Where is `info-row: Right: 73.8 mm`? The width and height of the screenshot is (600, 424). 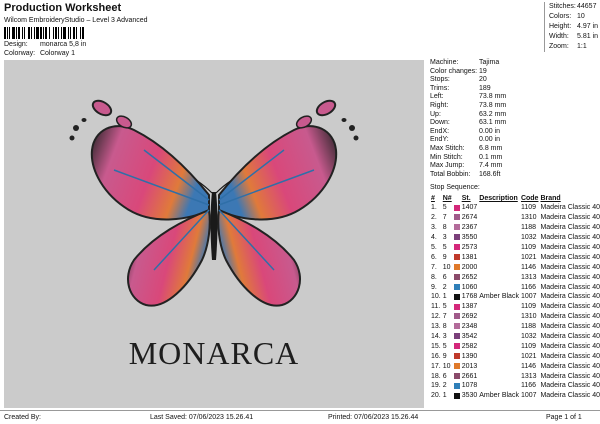 info-row: Right: 73.8 mm is located at coordinates (515, 106).